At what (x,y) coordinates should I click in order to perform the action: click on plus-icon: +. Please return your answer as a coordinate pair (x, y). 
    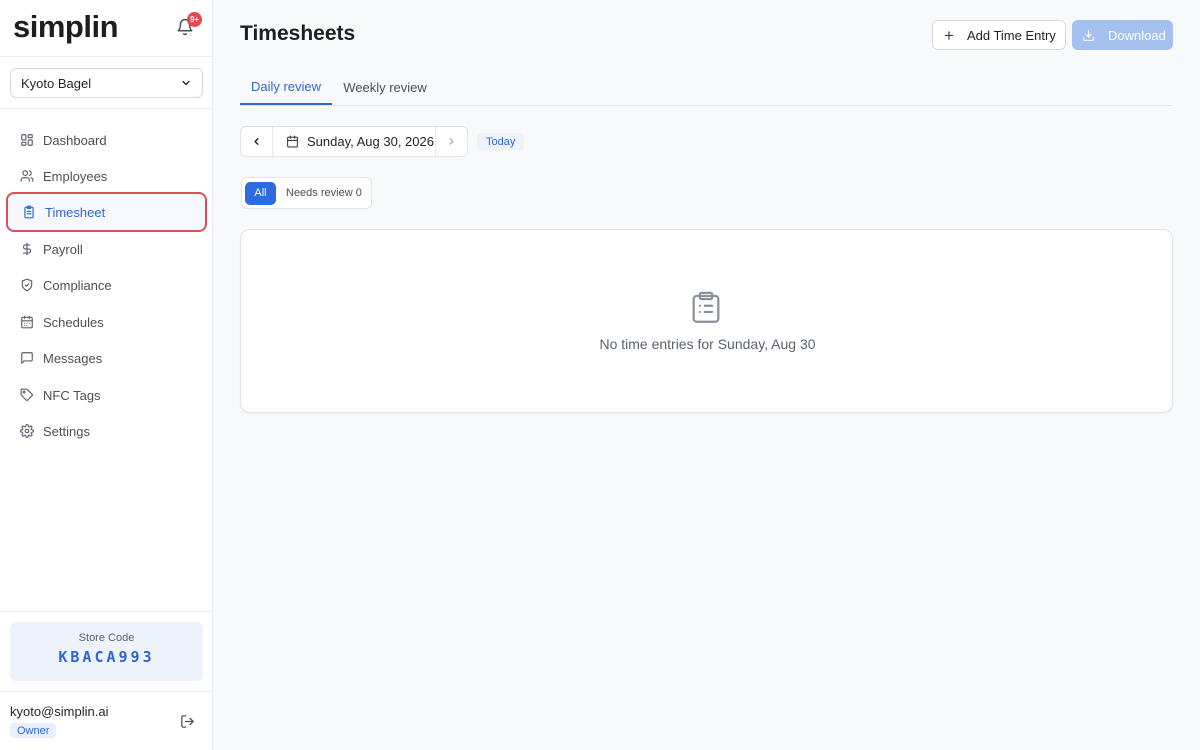
    Looking at the image, I should click on (949, 35).